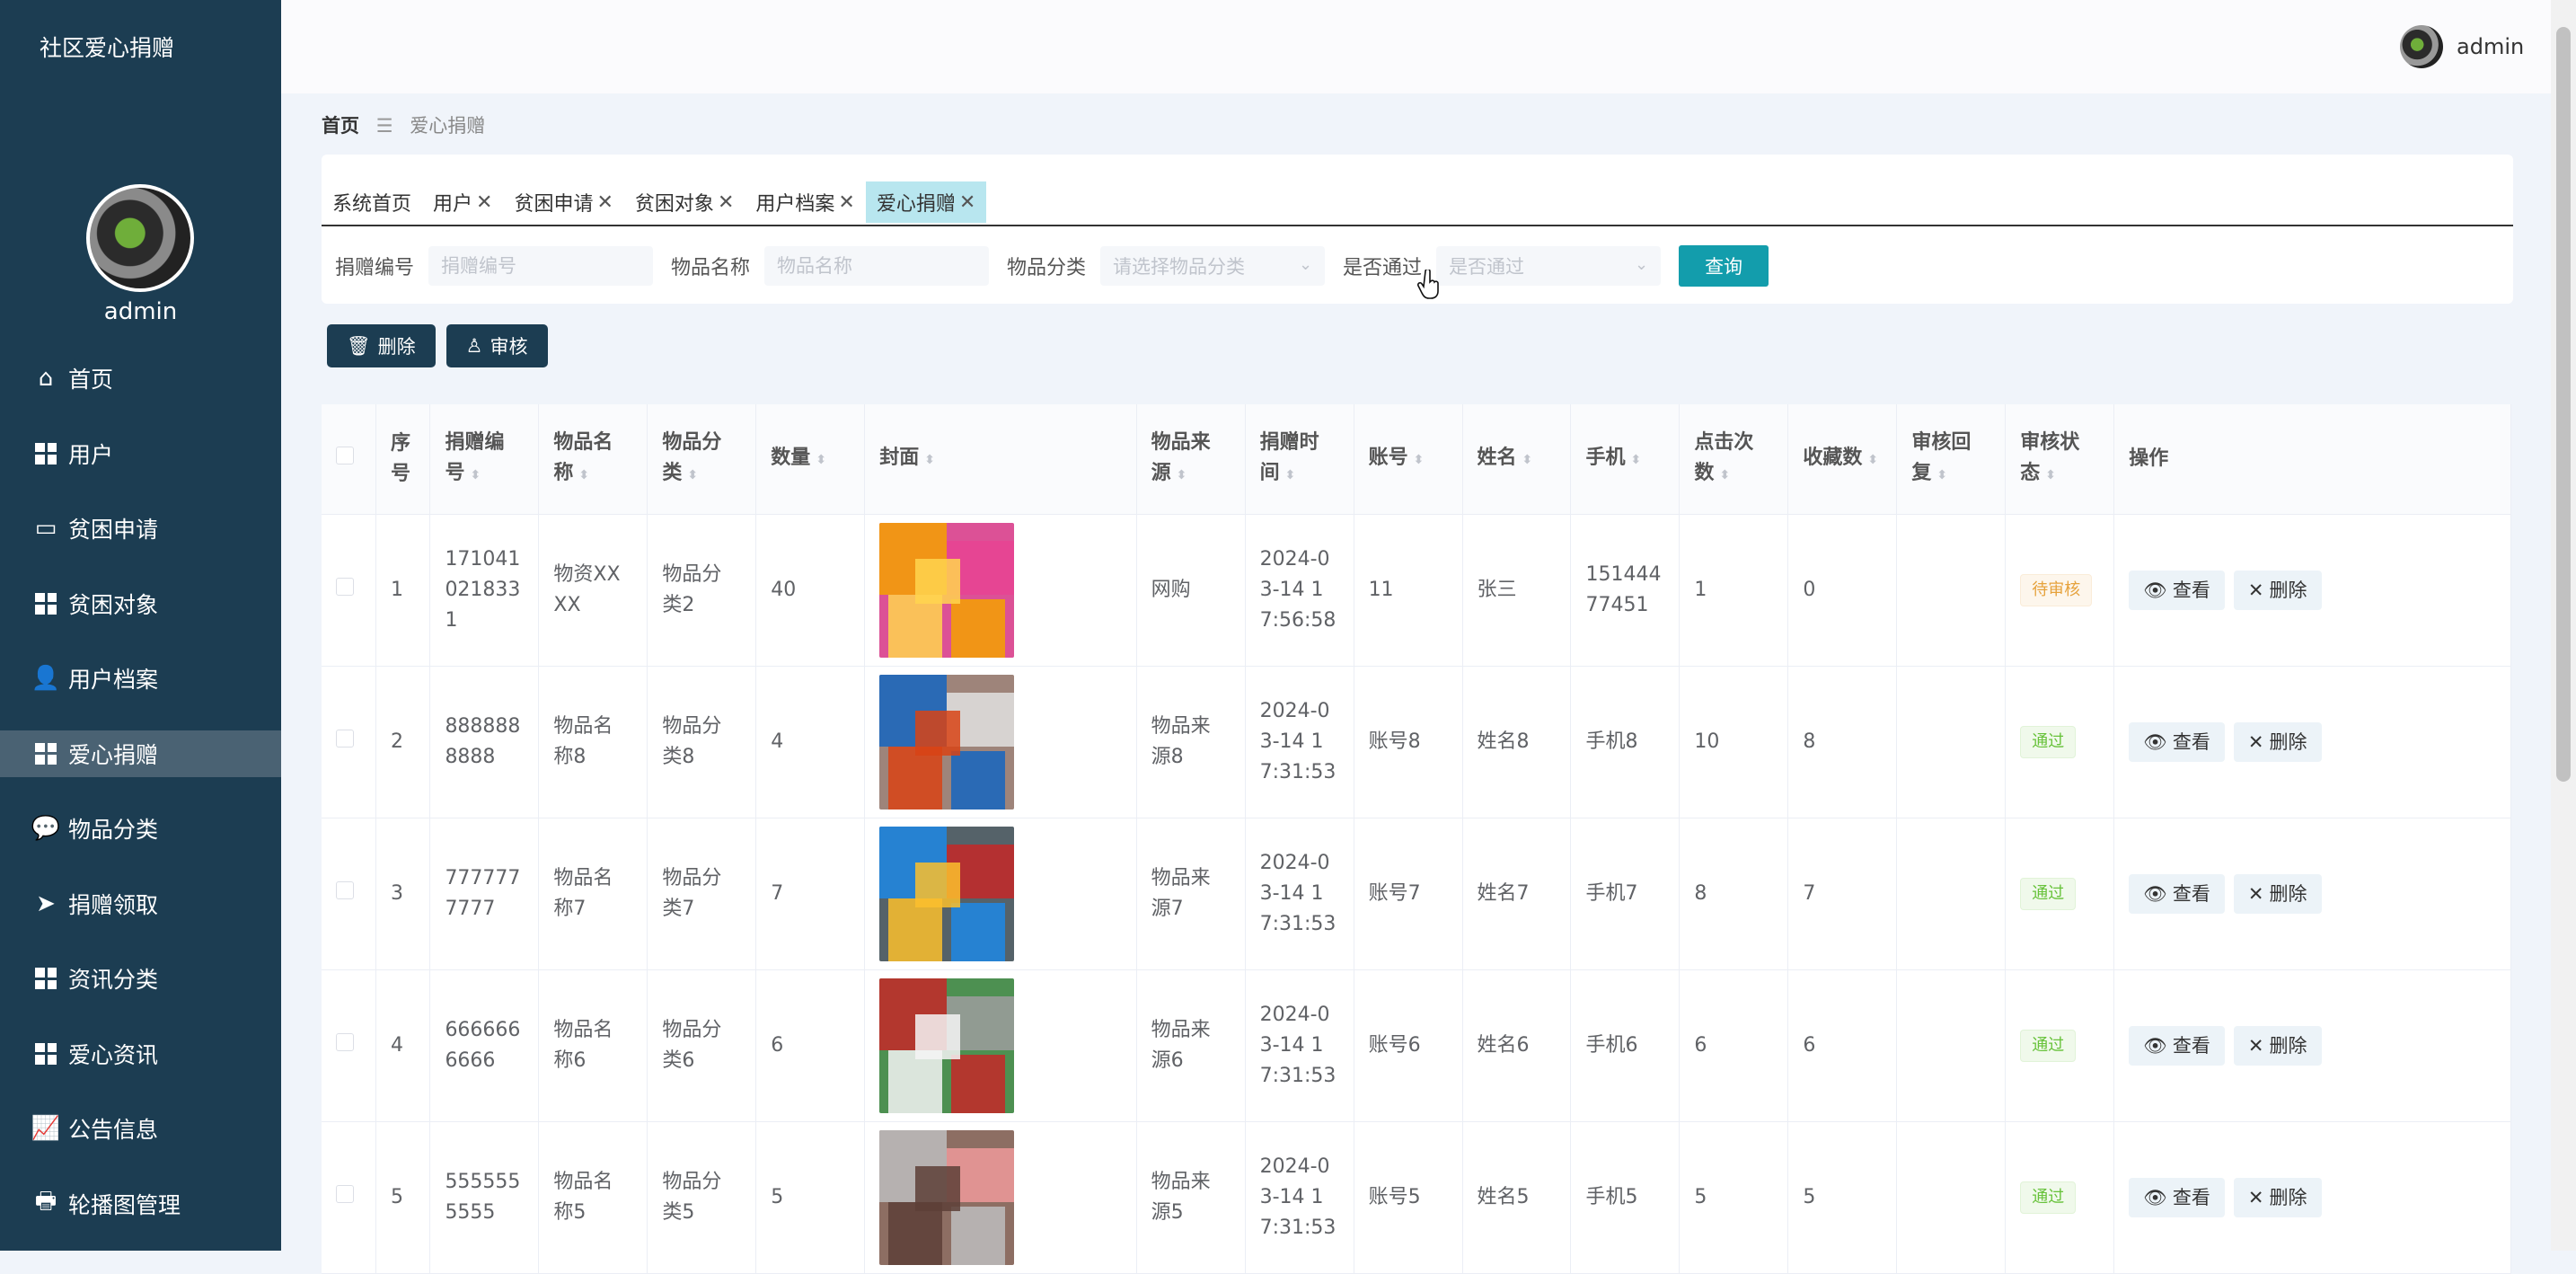 This screenshot has width=2576, height=1274. What do you see at coordinates (140, 529) in the screenshot?
I see `sidebar-item-2: ▭ 贫困申请` at bounding box center [140, 529].